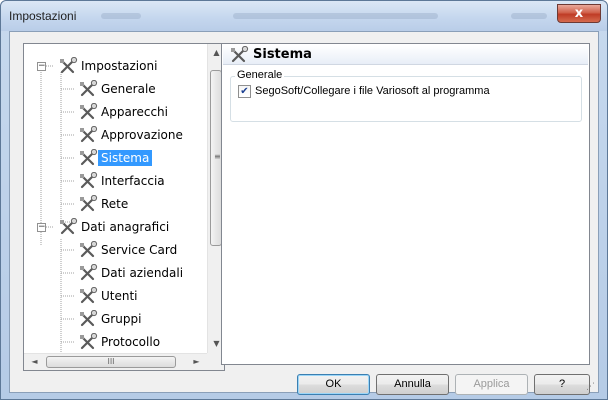  I want to click on tree-item-label: Gruppi, so click(121, 319).